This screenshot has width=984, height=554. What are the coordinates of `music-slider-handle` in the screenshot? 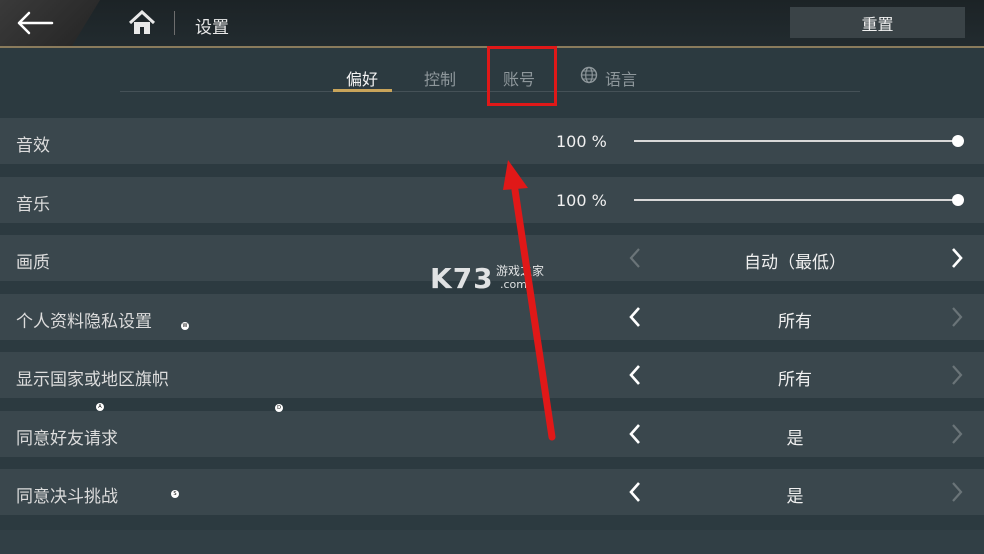 It's located at (958, 200).